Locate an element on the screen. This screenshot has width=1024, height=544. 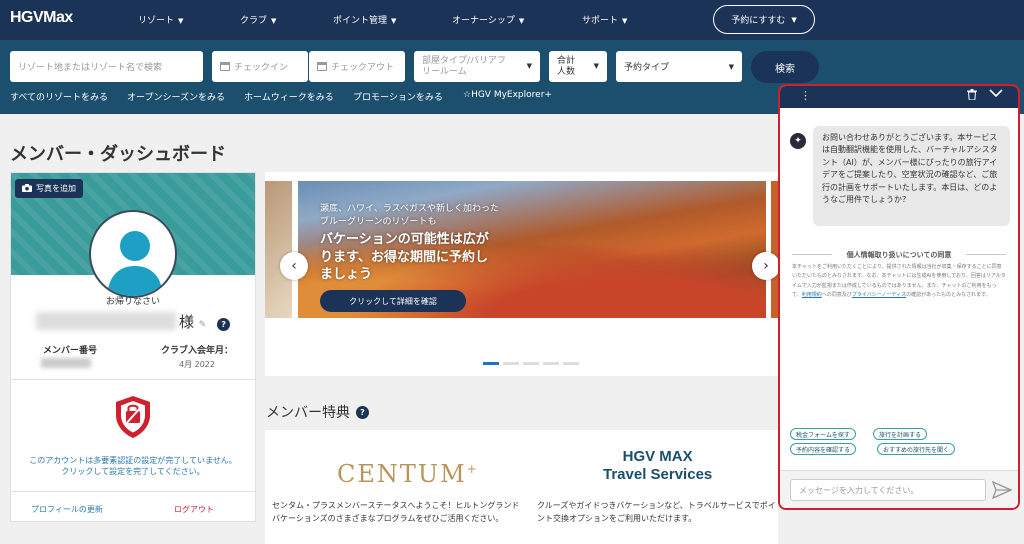
checkout-field: チェックアウト is located at coordinates (357, 66).